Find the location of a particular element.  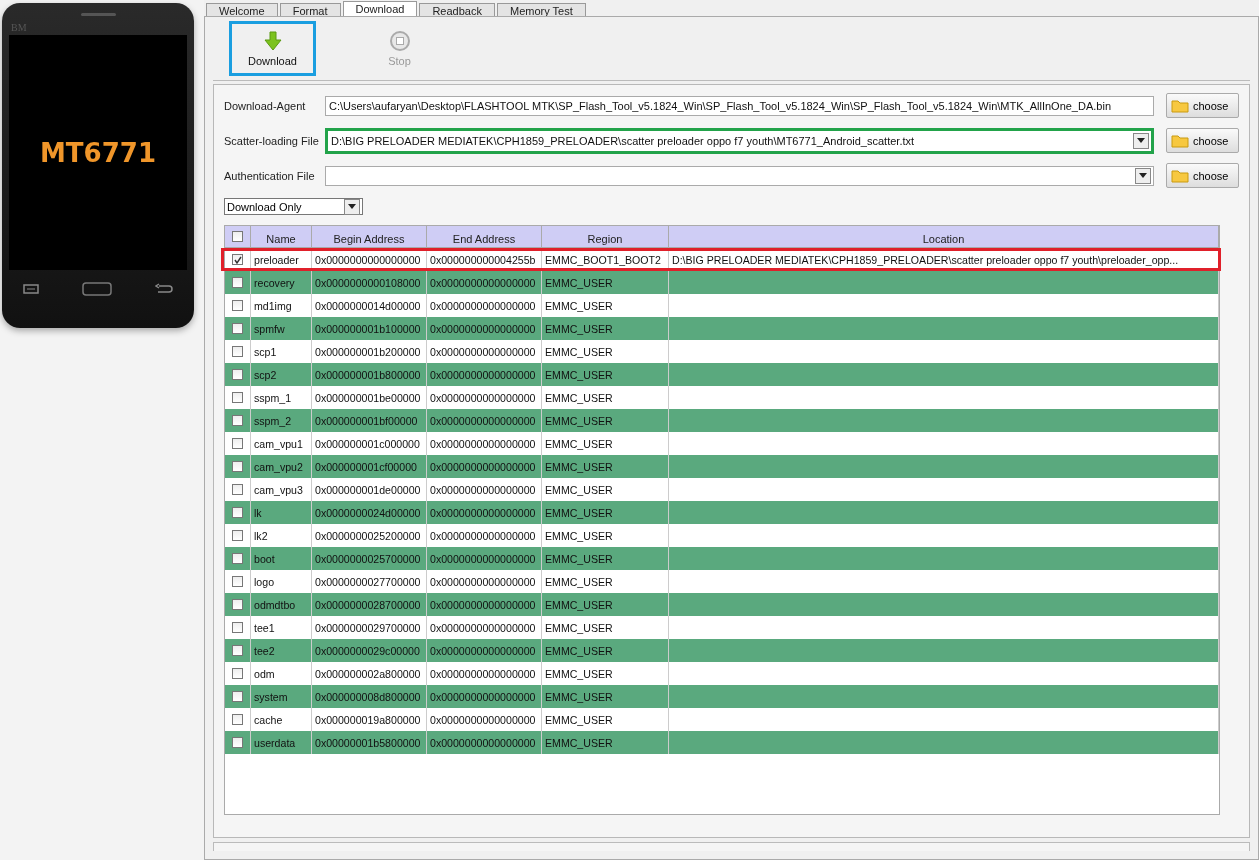

tab: Download is located at coordinates (380, 8).